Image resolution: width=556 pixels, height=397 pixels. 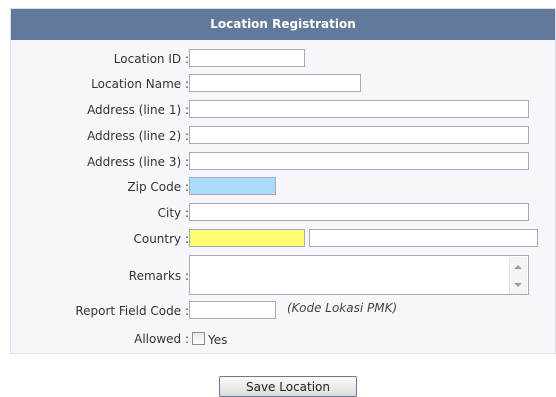 What do you see at coordinates (247, 238) in the screenshot?
I see `country-code-input` at bounding box center [247, 238].